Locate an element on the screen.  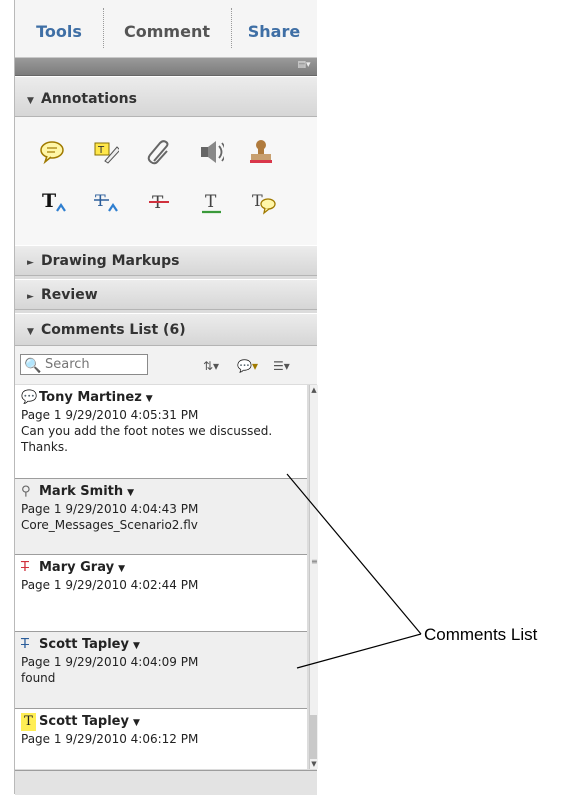
callout-label: Comments List is located at coordinates (481, 634).